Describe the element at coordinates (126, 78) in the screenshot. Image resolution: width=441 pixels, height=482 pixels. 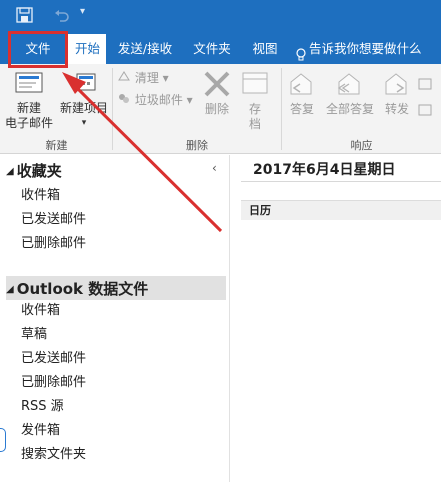
I see `cleanup-icon` at that location.